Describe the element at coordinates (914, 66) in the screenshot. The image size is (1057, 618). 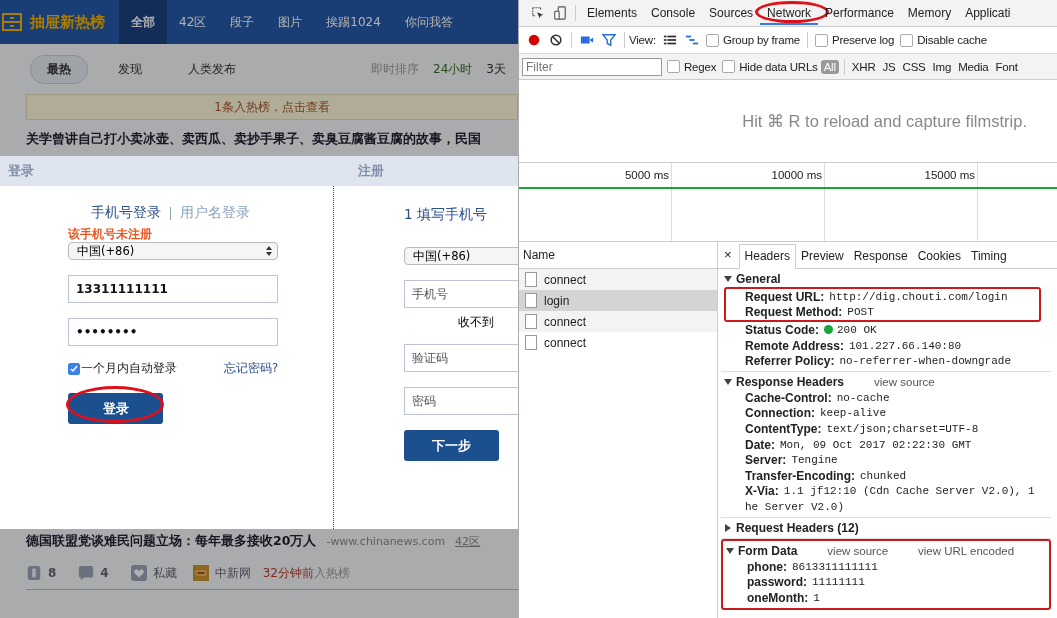
I see `type-filter: CSS` at that location.